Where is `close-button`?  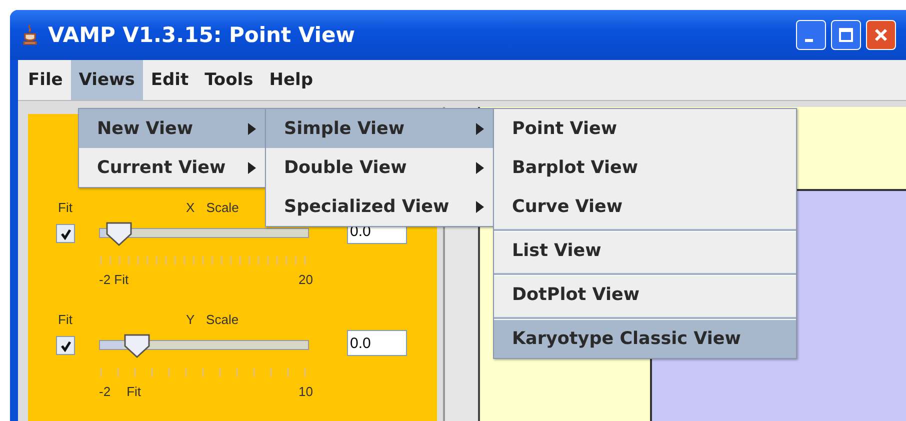
close-button is located at coordinates (881, 35).